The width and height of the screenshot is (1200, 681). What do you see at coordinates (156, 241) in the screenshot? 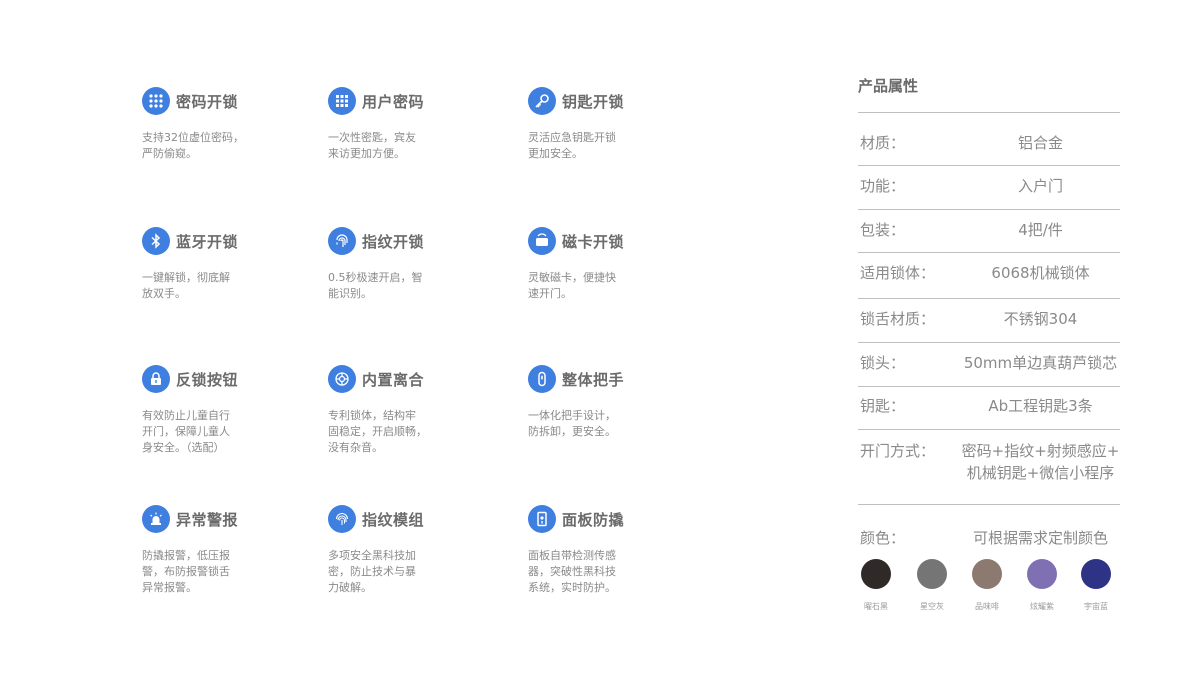
I see `bluetooth-icon` at bounding box center [156, 241].